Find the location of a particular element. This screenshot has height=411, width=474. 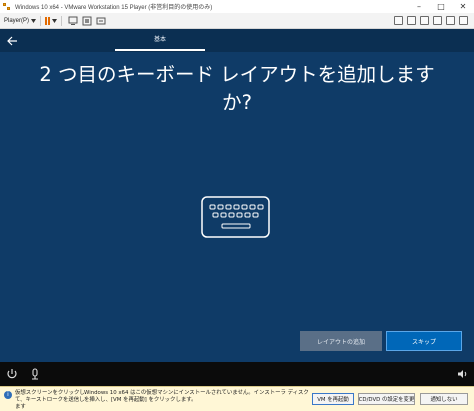

keyboard-icon is located at coordinates (235, 217).